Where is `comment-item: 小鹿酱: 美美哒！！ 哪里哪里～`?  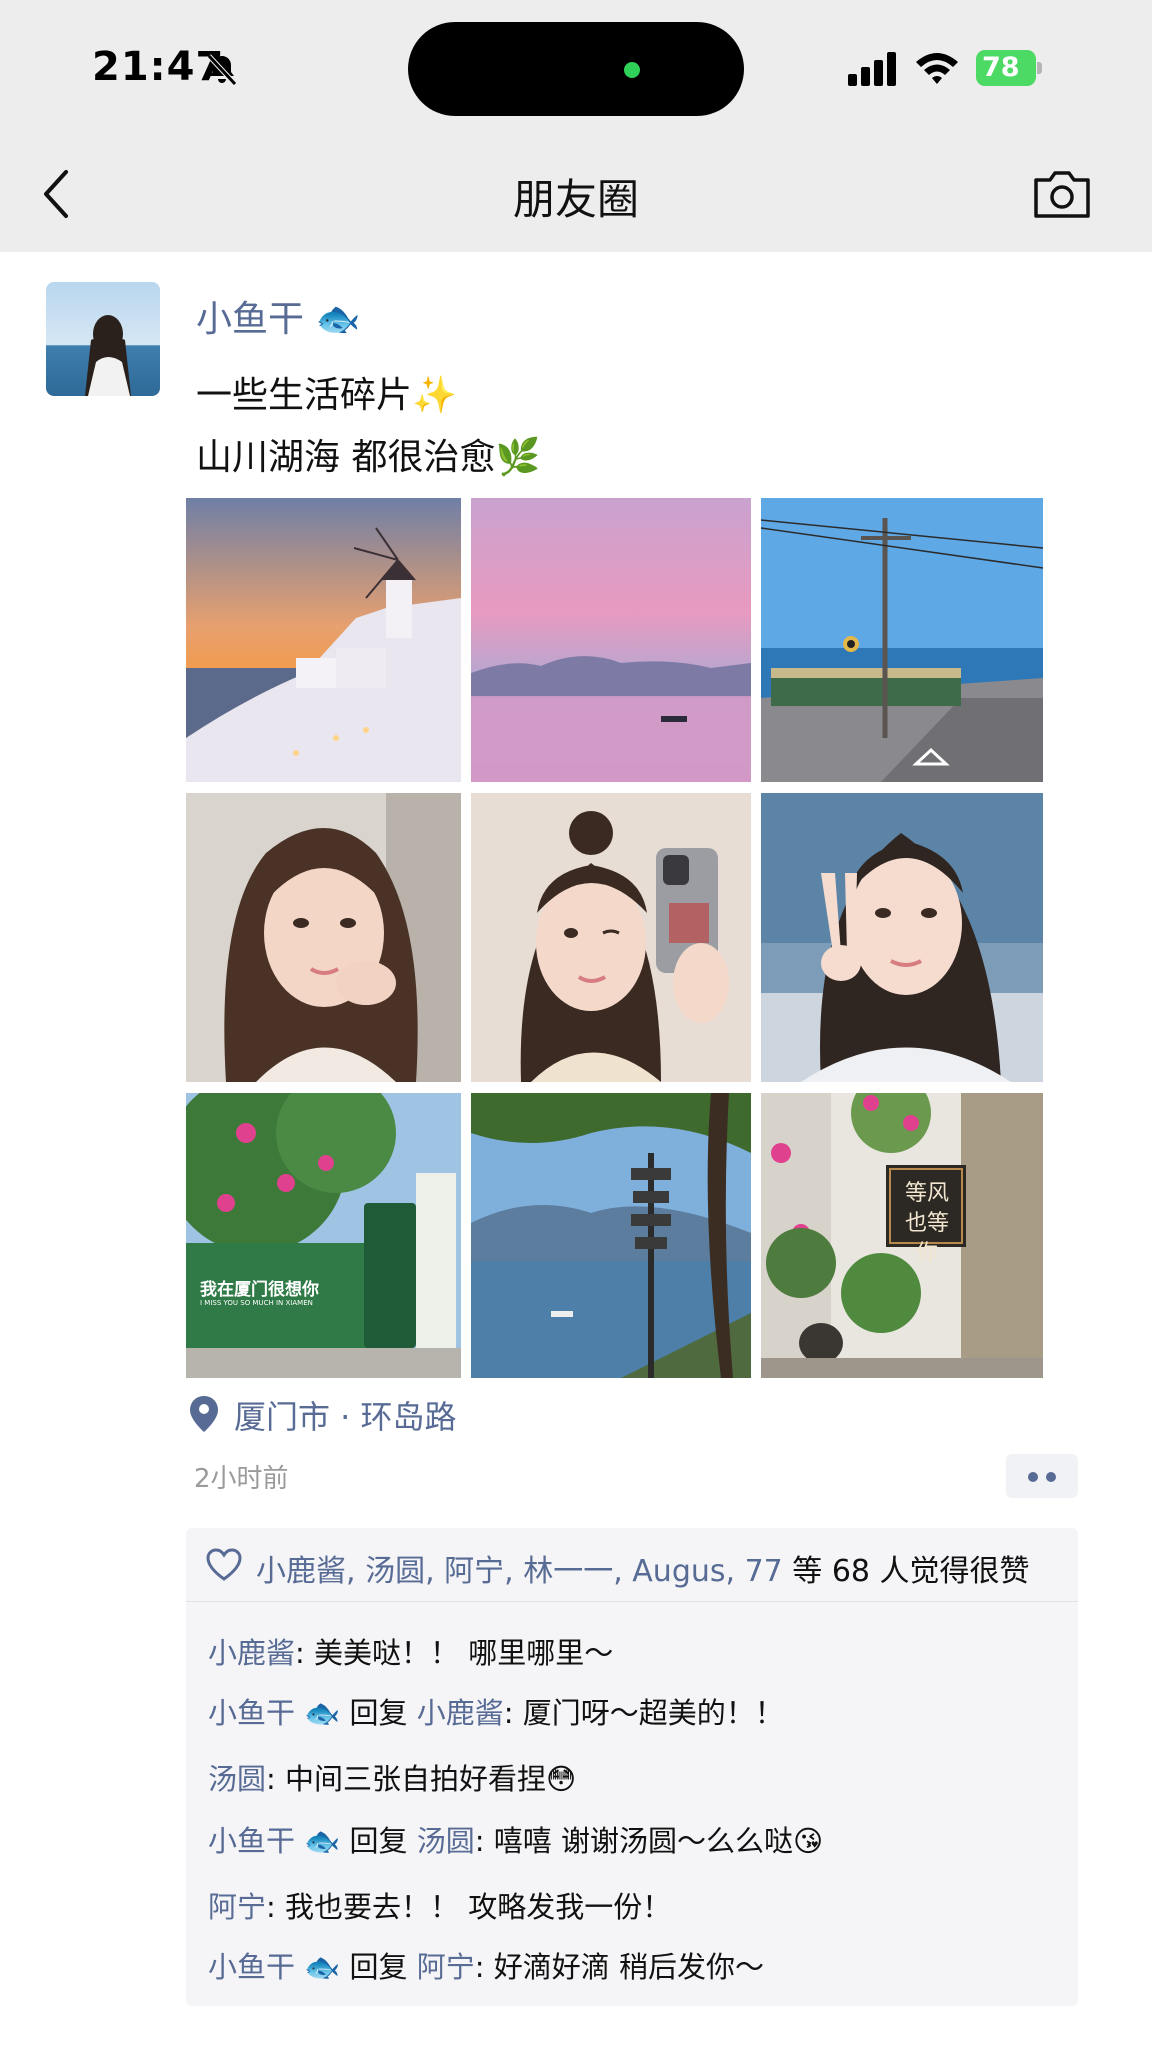 comment-item: 小鹿酱: 美美哒！！ 哪里哪里～ is located at coordinates (410, 1651).